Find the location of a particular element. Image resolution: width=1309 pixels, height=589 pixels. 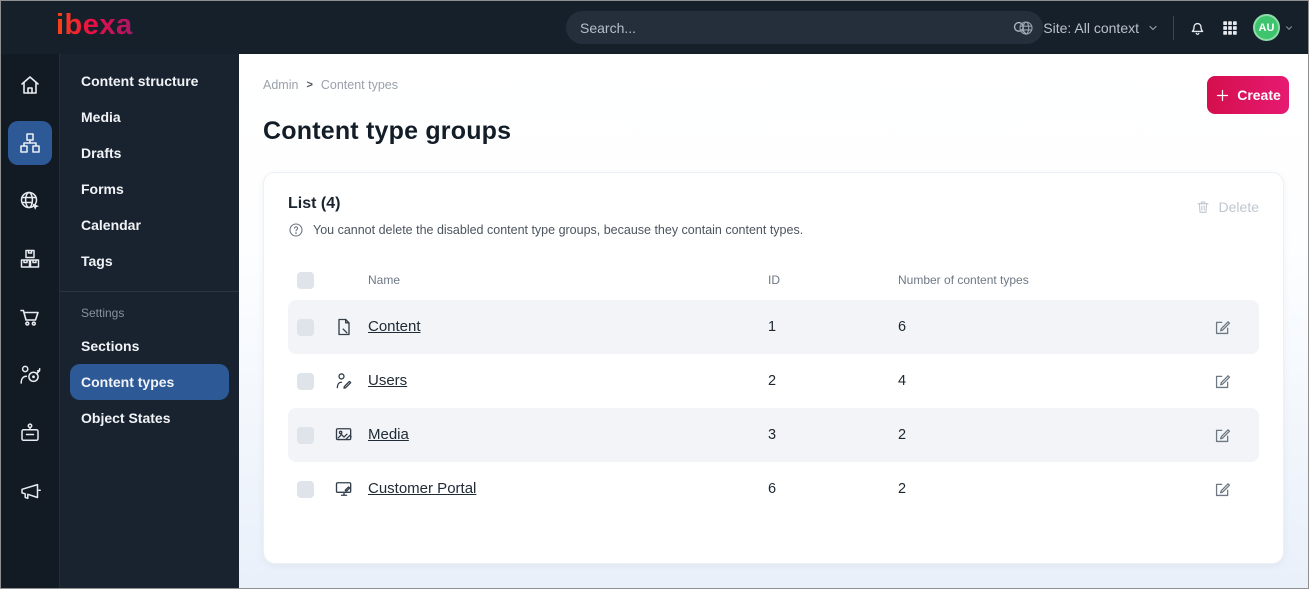

menu-divider is located at coordinates (149, 291).